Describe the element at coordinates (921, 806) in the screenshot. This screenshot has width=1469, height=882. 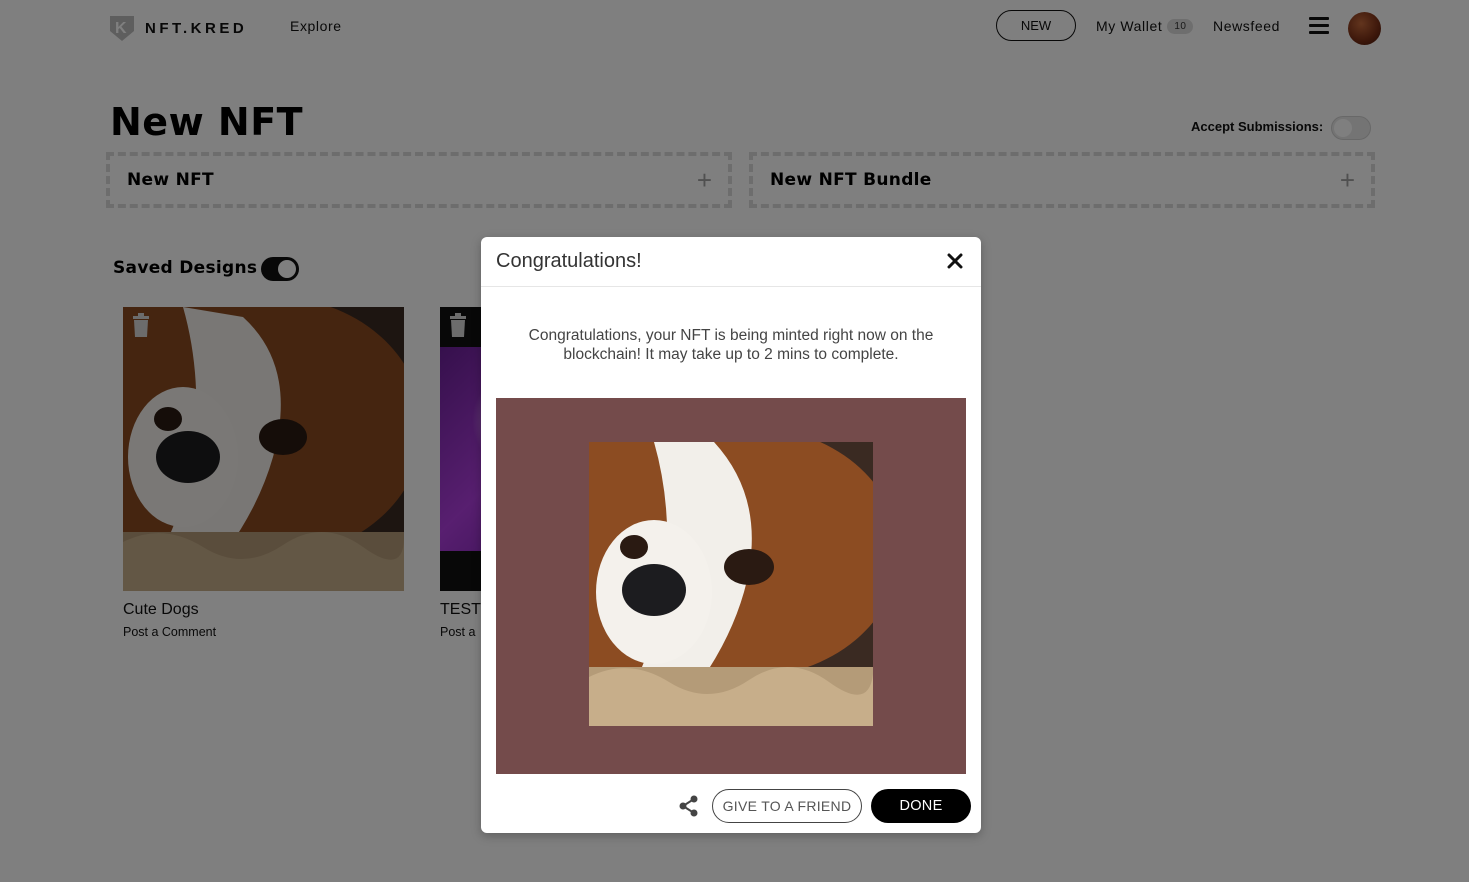
I see `done-button: DONE` at that location.